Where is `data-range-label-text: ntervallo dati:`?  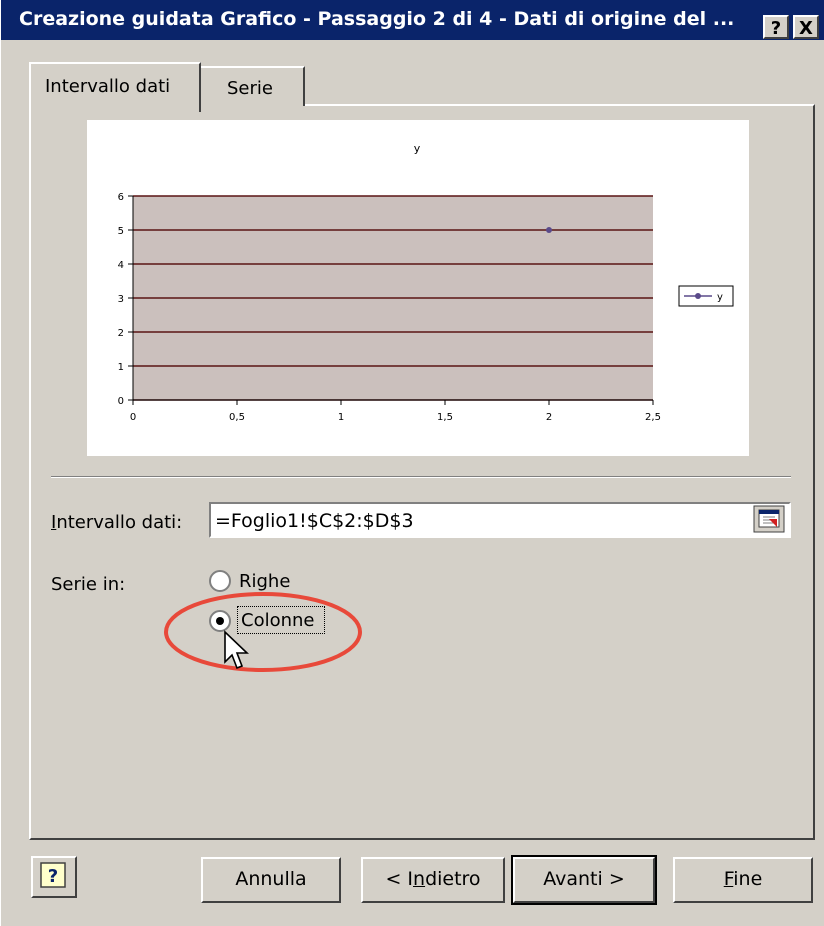
data-range-label-text: ntervallo dati: is located at coordinates (119, 522).